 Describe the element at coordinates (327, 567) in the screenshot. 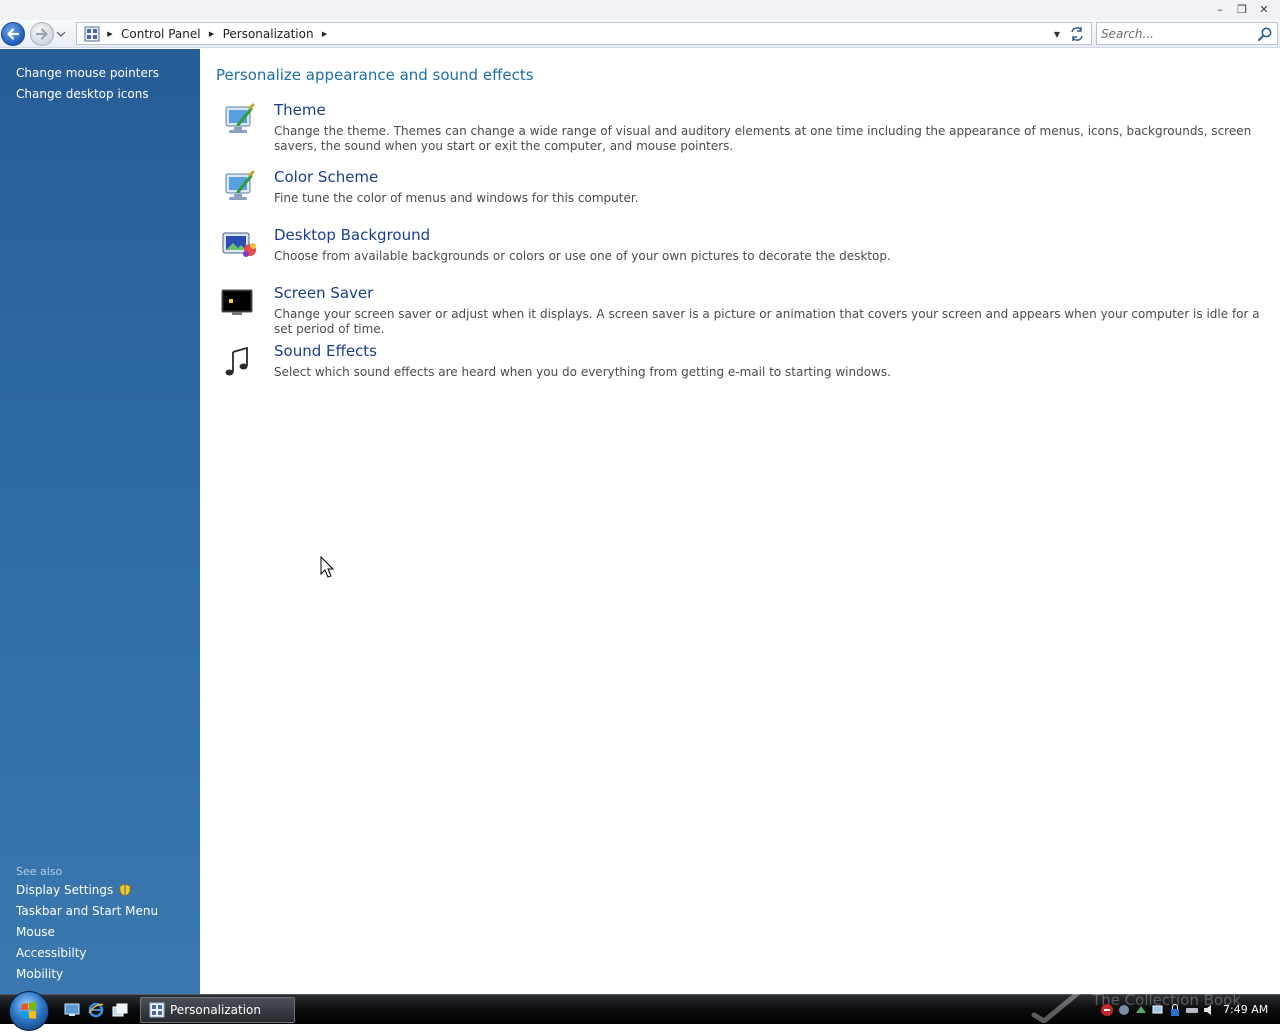

I see `mouse-cursor-icon` at that location.